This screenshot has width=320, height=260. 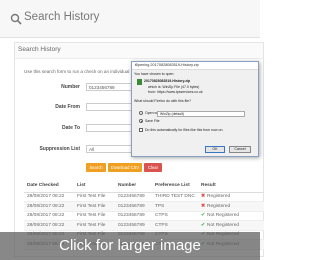 What do you see at coordinates (174, 87) in the screenshot?
I see `dialog-file-type: which is: WinZip File (47.0 bytes)` at bounding box center [174, 87].